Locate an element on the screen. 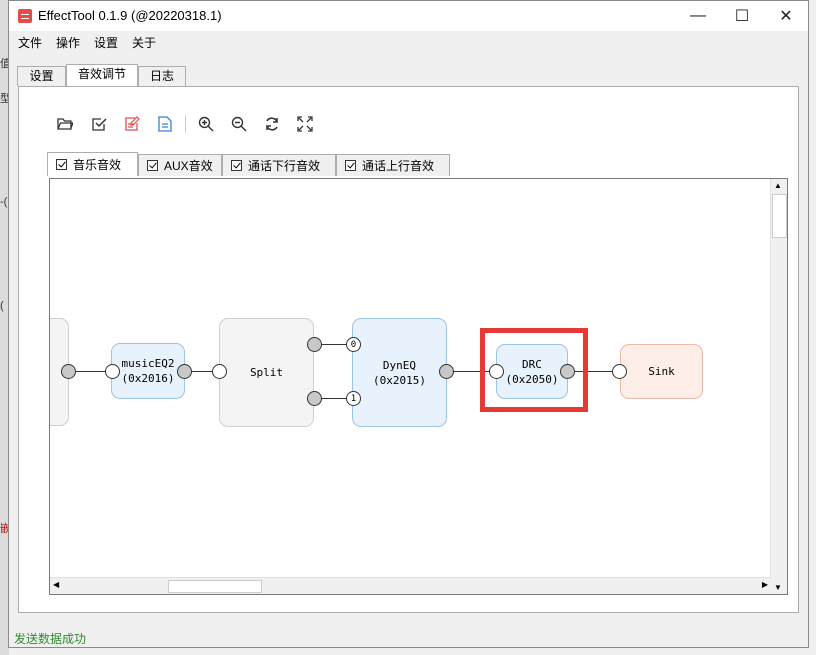 Image resolution: width=816 pixels, height=655 pixels. menu-about: 关于 is located at coordinates (144, 42).